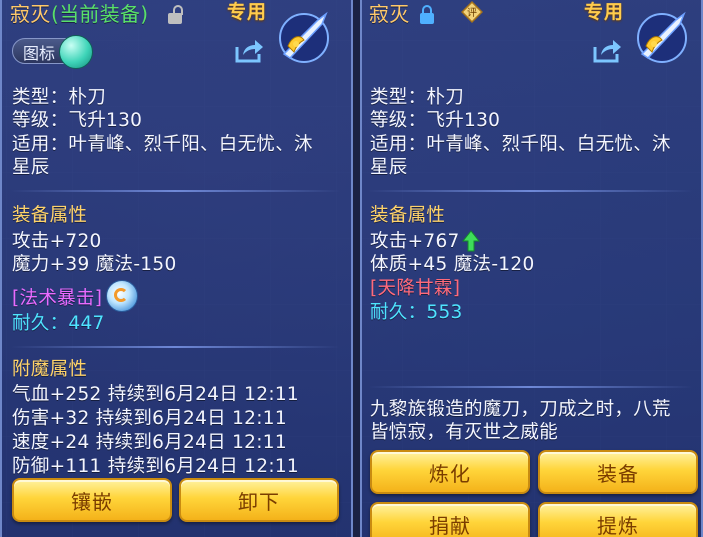 The image size is (703, 537). Describe the element at coordinates (58, 323) in the screenshot. I see `durability: 耐久：447` at that location.